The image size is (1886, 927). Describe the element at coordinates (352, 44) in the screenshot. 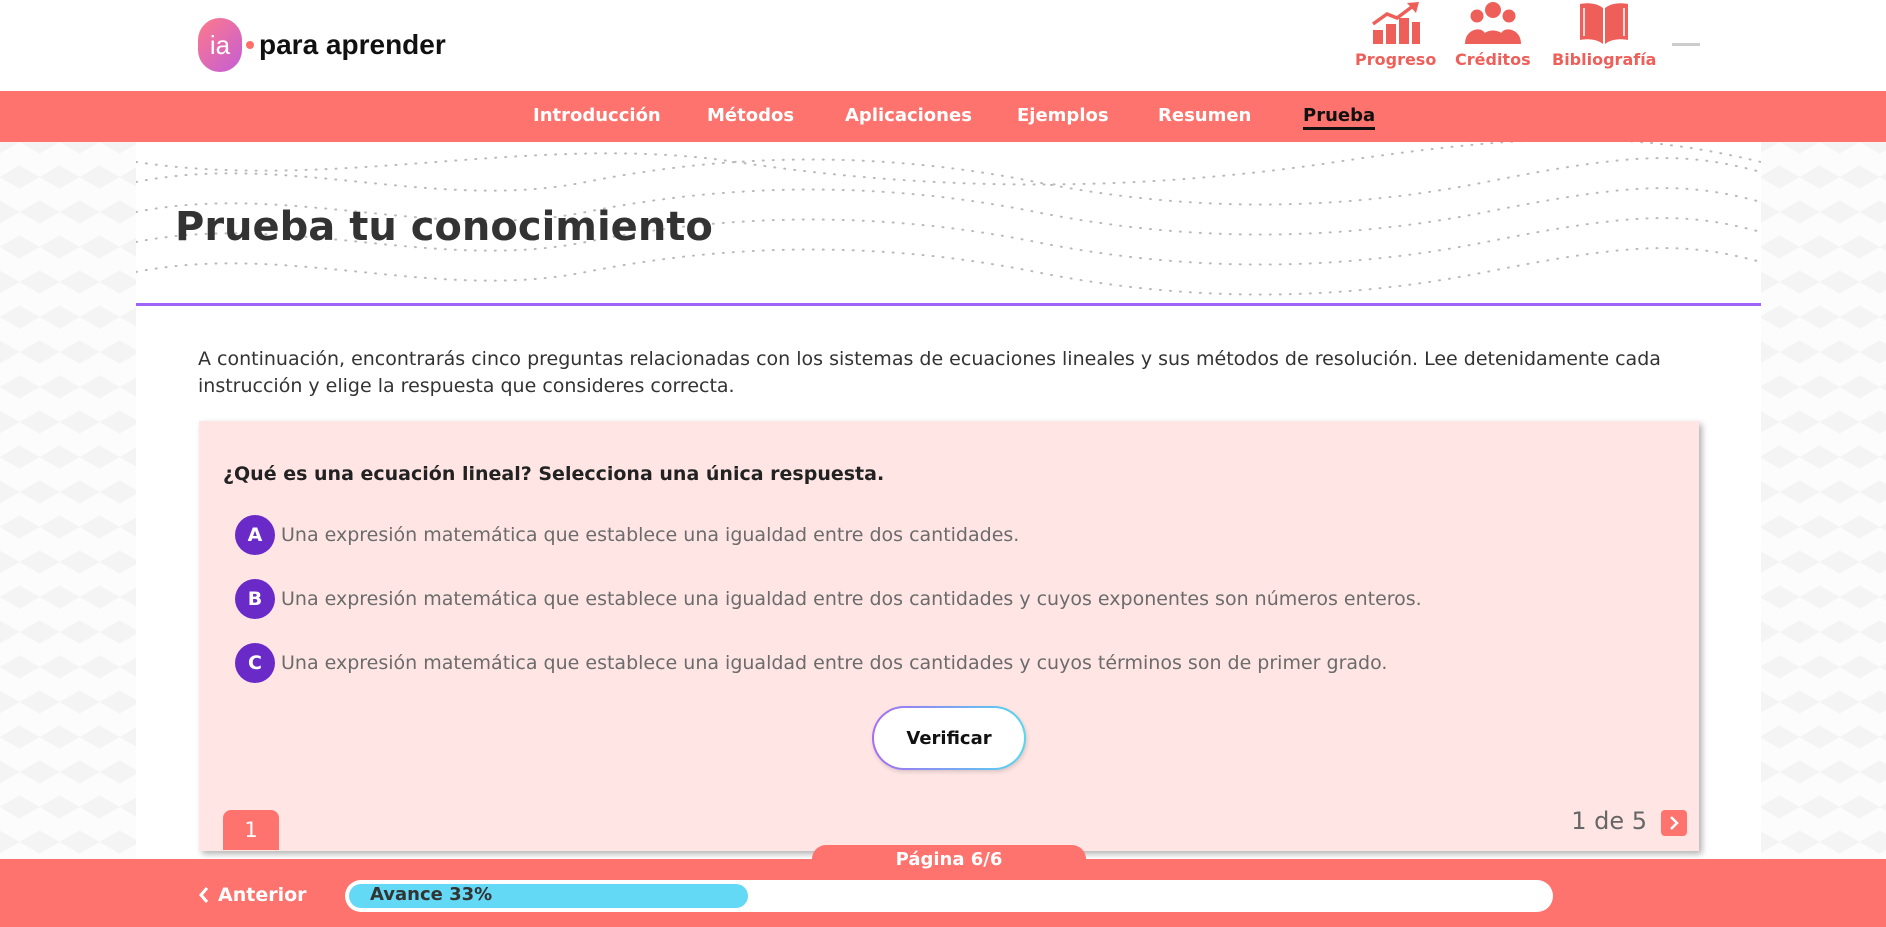

I see `logo-text: para aprender` at that location.